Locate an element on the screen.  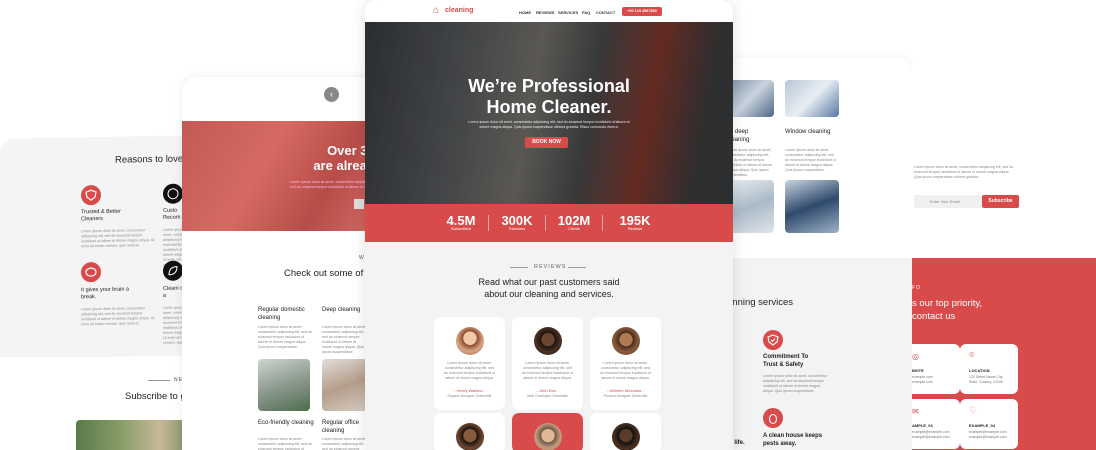
feature-title-trusted: Trusted & Better Cleaners is located at coordinates (101, 215).